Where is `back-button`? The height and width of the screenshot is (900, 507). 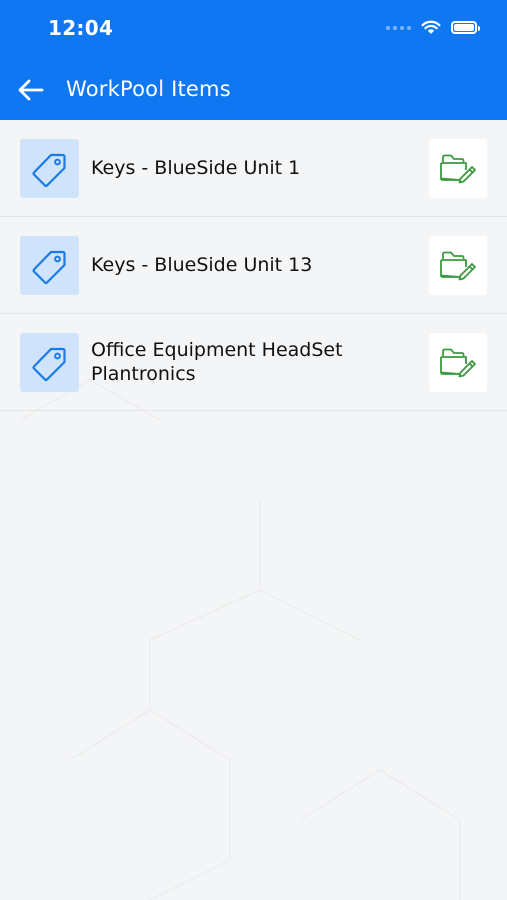 back-button is located at coordinates (31, 90).